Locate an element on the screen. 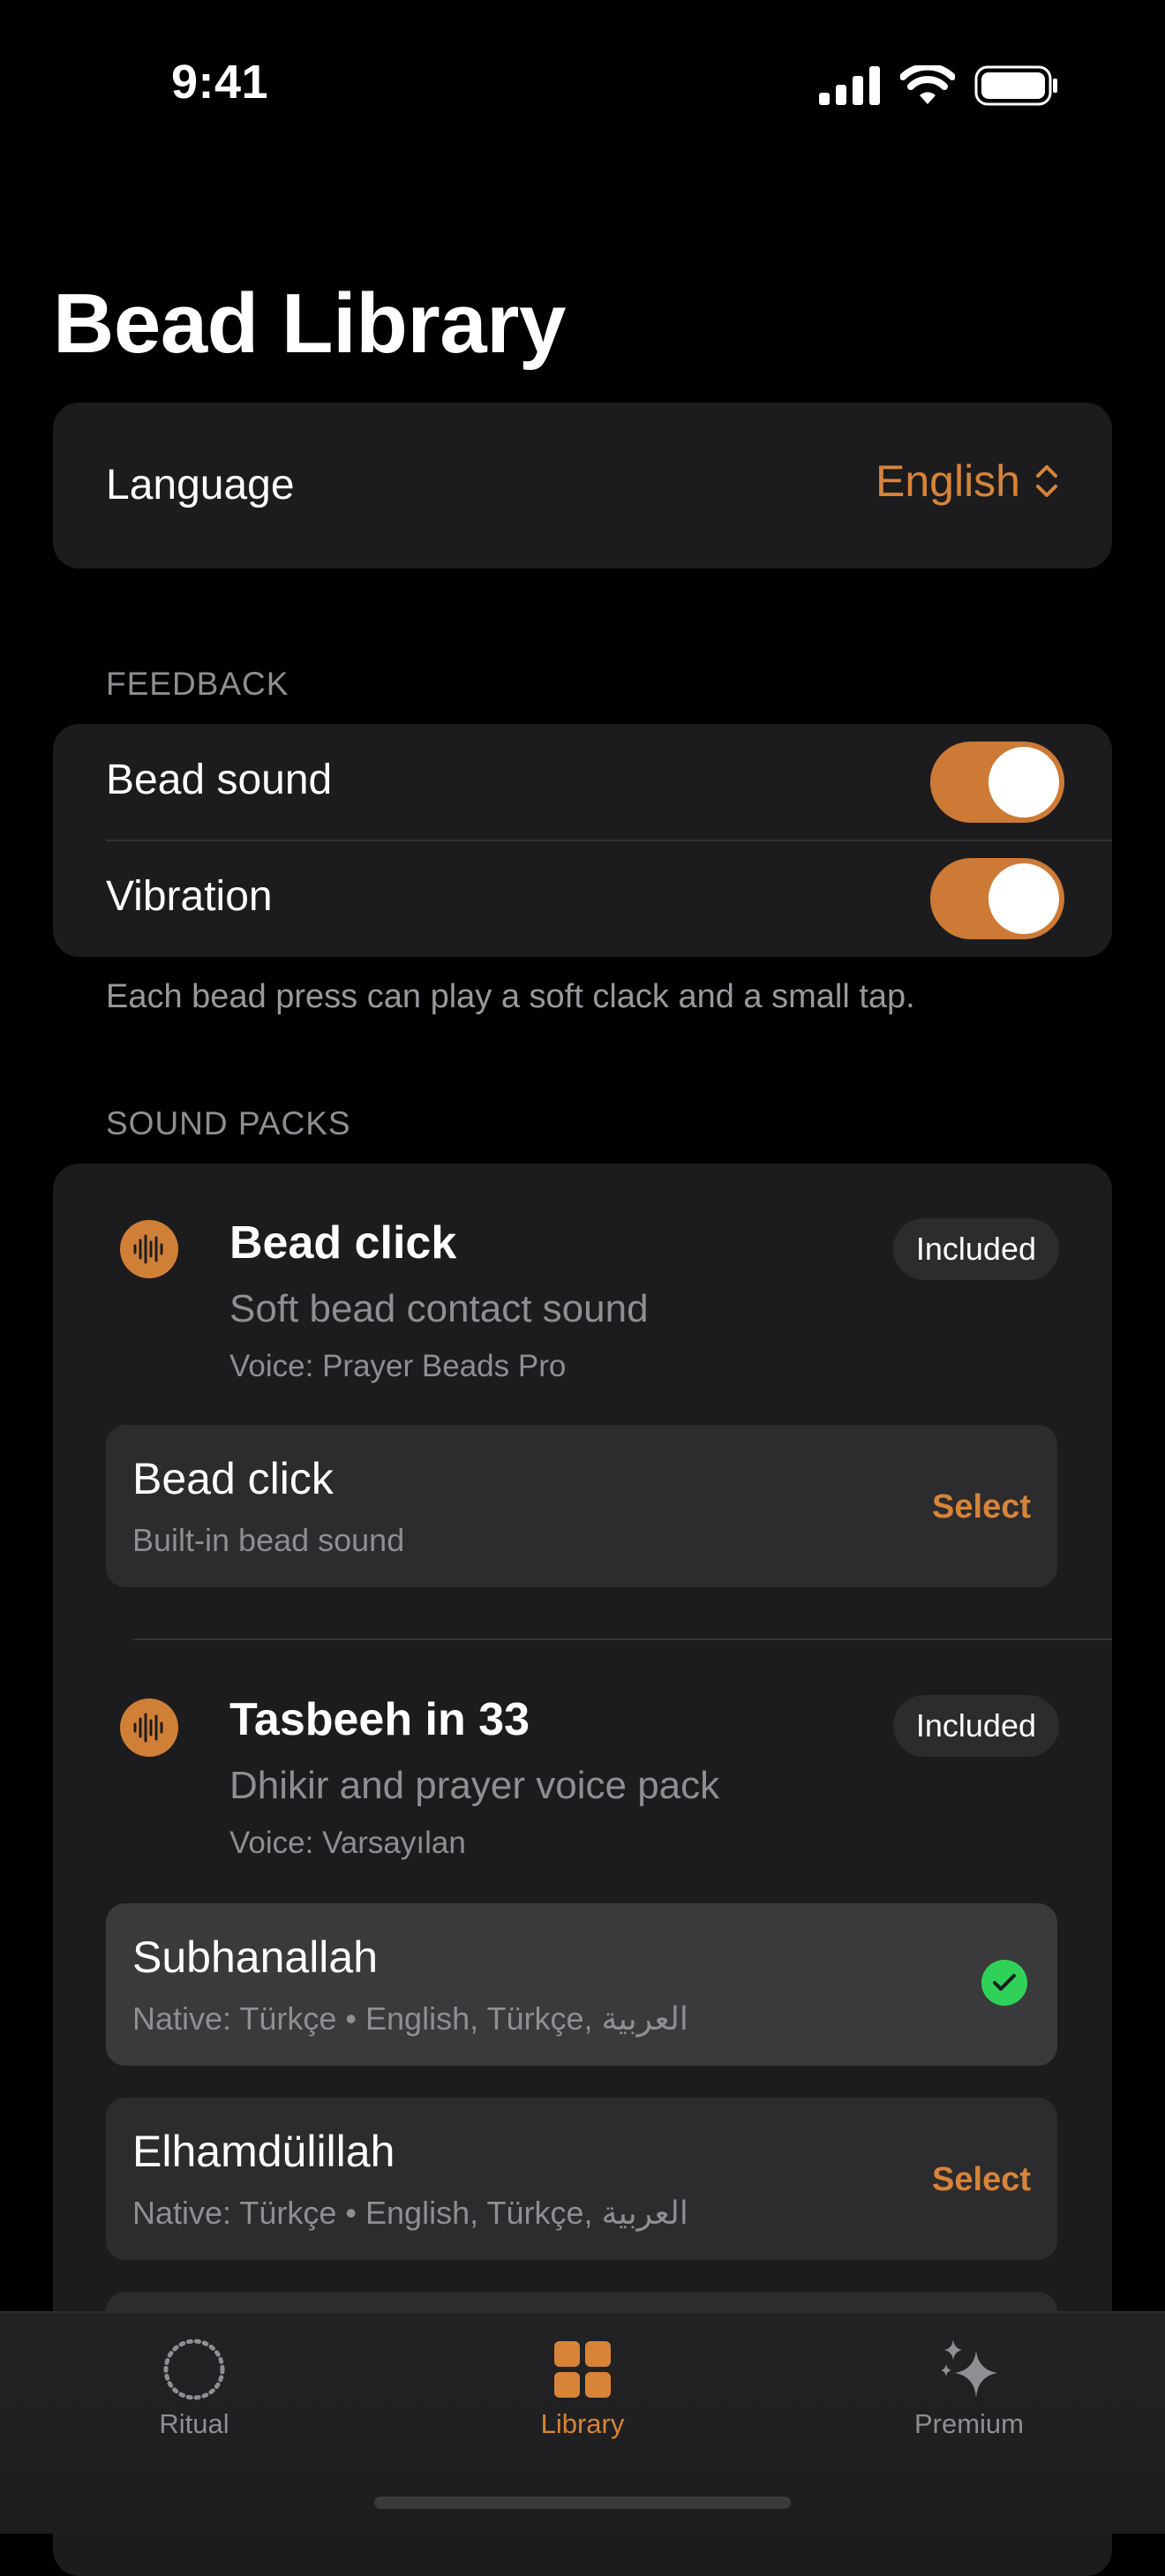 This screenshot has height=2576, width=1165. home-indicator is located at coordinates (582, 2503).